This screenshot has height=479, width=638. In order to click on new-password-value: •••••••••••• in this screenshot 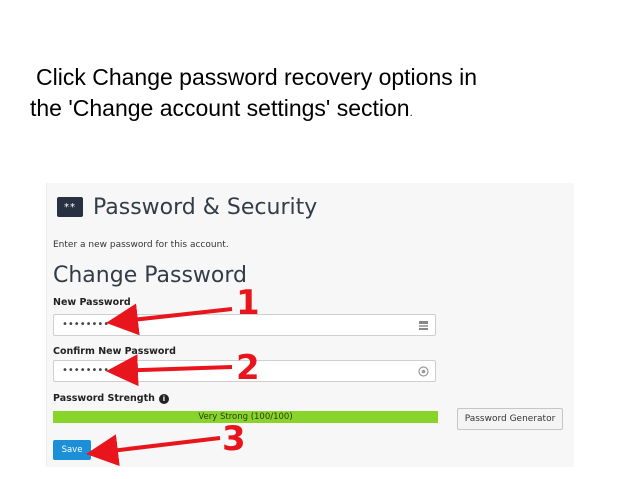, I will do `click(97, 324)`.